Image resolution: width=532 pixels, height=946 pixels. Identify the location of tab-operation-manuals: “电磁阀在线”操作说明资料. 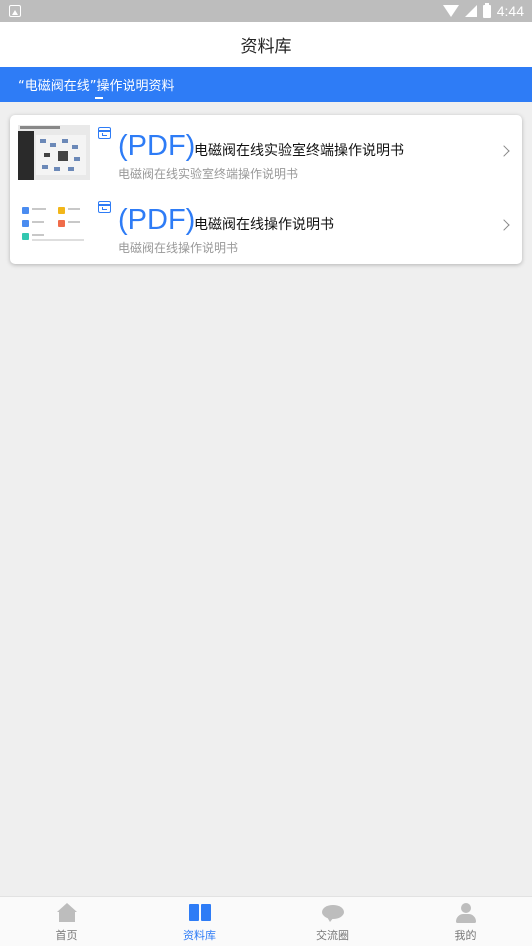
(96, 84).